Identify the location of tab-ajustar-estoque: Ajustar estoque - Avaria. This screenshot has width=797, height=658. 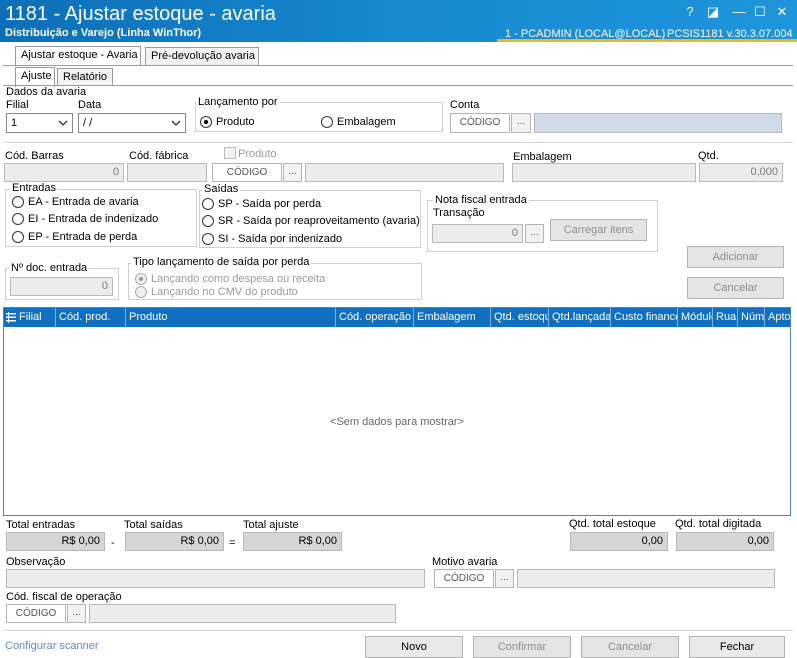
(78, 56).